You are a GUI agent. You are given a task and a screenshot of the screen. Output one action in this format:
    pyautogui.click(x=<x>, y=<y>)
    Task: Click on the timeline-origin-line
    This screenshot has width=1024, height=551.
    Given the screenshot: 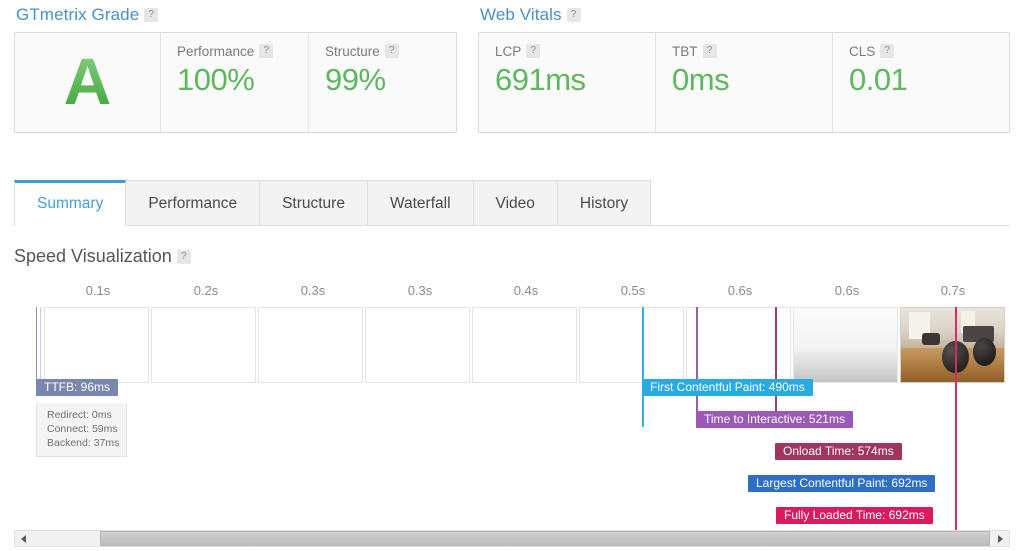 What is the action you would take?
    pyautogui.click(x=36, y=345)
    